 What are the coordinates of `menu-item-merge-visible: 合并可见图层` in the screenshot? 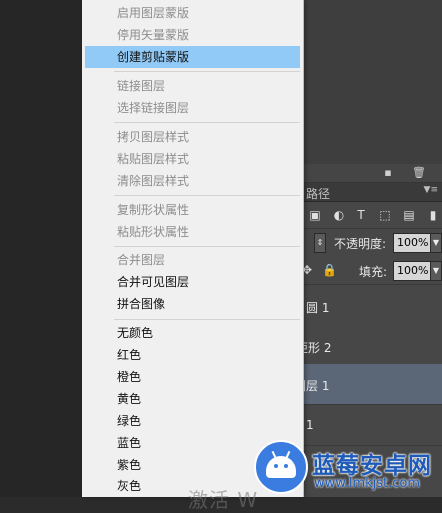 It's located at (192, 282).